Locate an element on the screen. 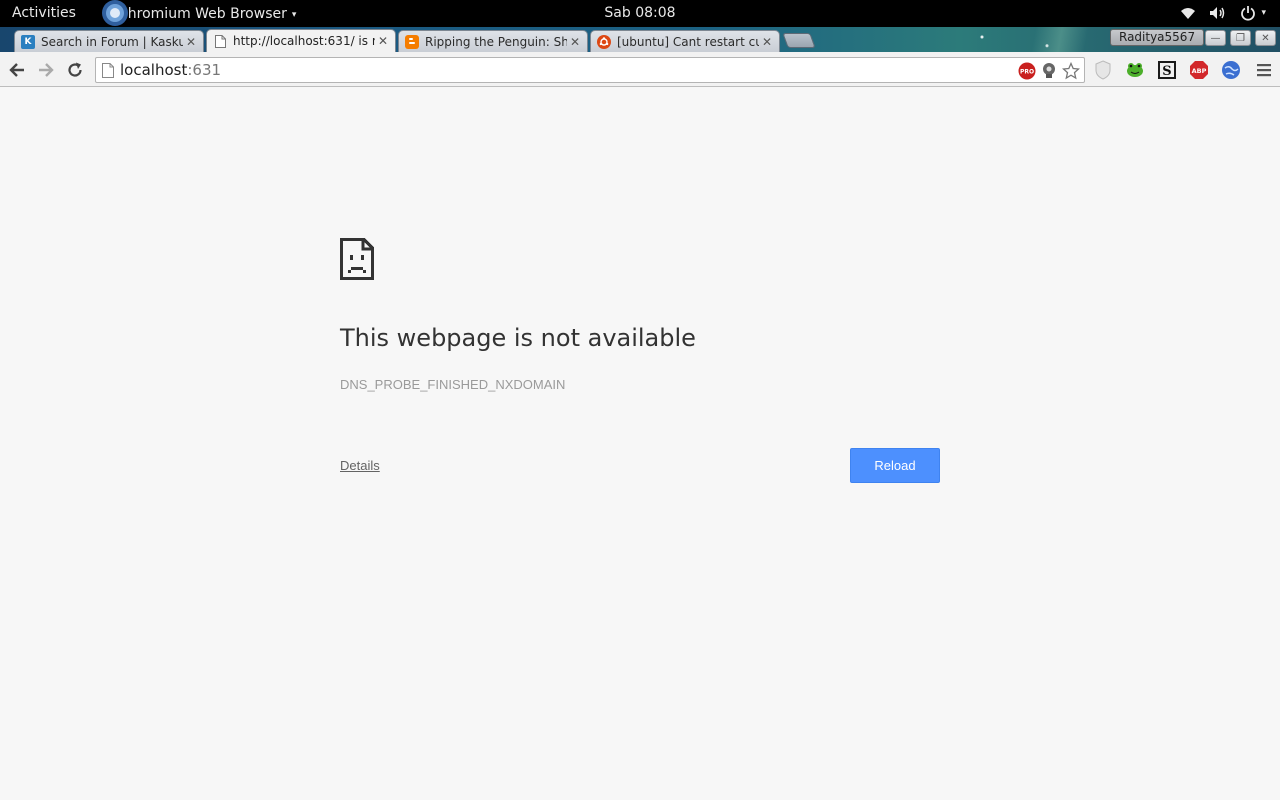  power-menu-caret: ▾ is located at coordinates (1263, 13).